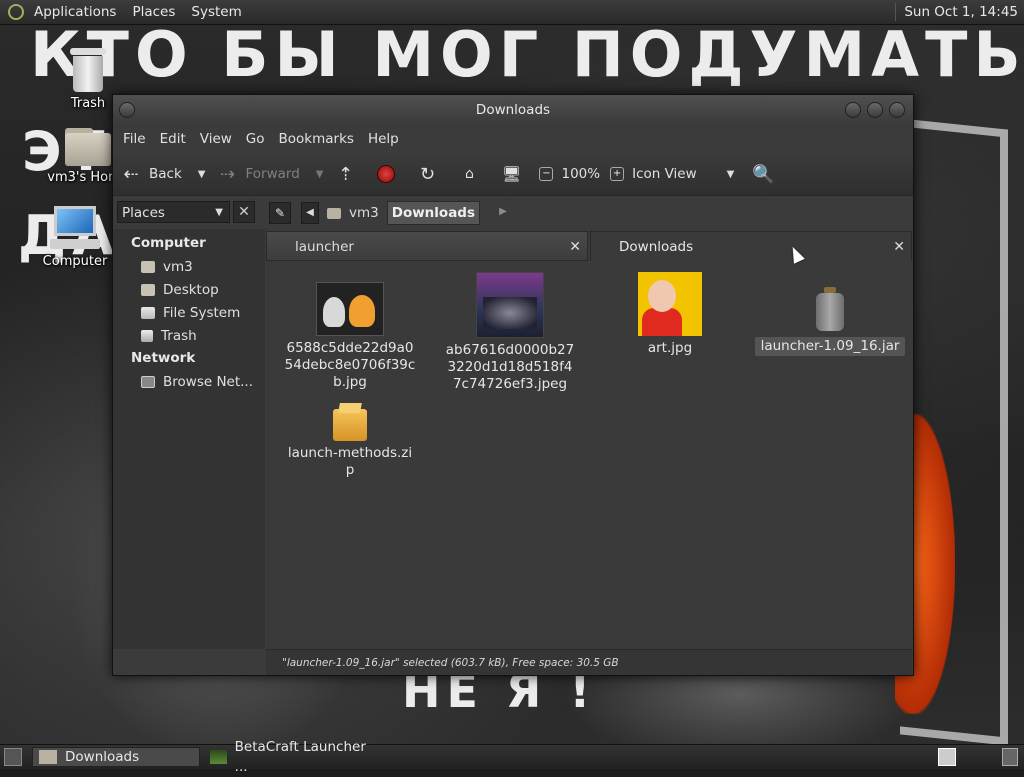 This screenshot has height=777, width=1024. I want to click on breadcrumb-downloads: Downloads, so click(433, 213).